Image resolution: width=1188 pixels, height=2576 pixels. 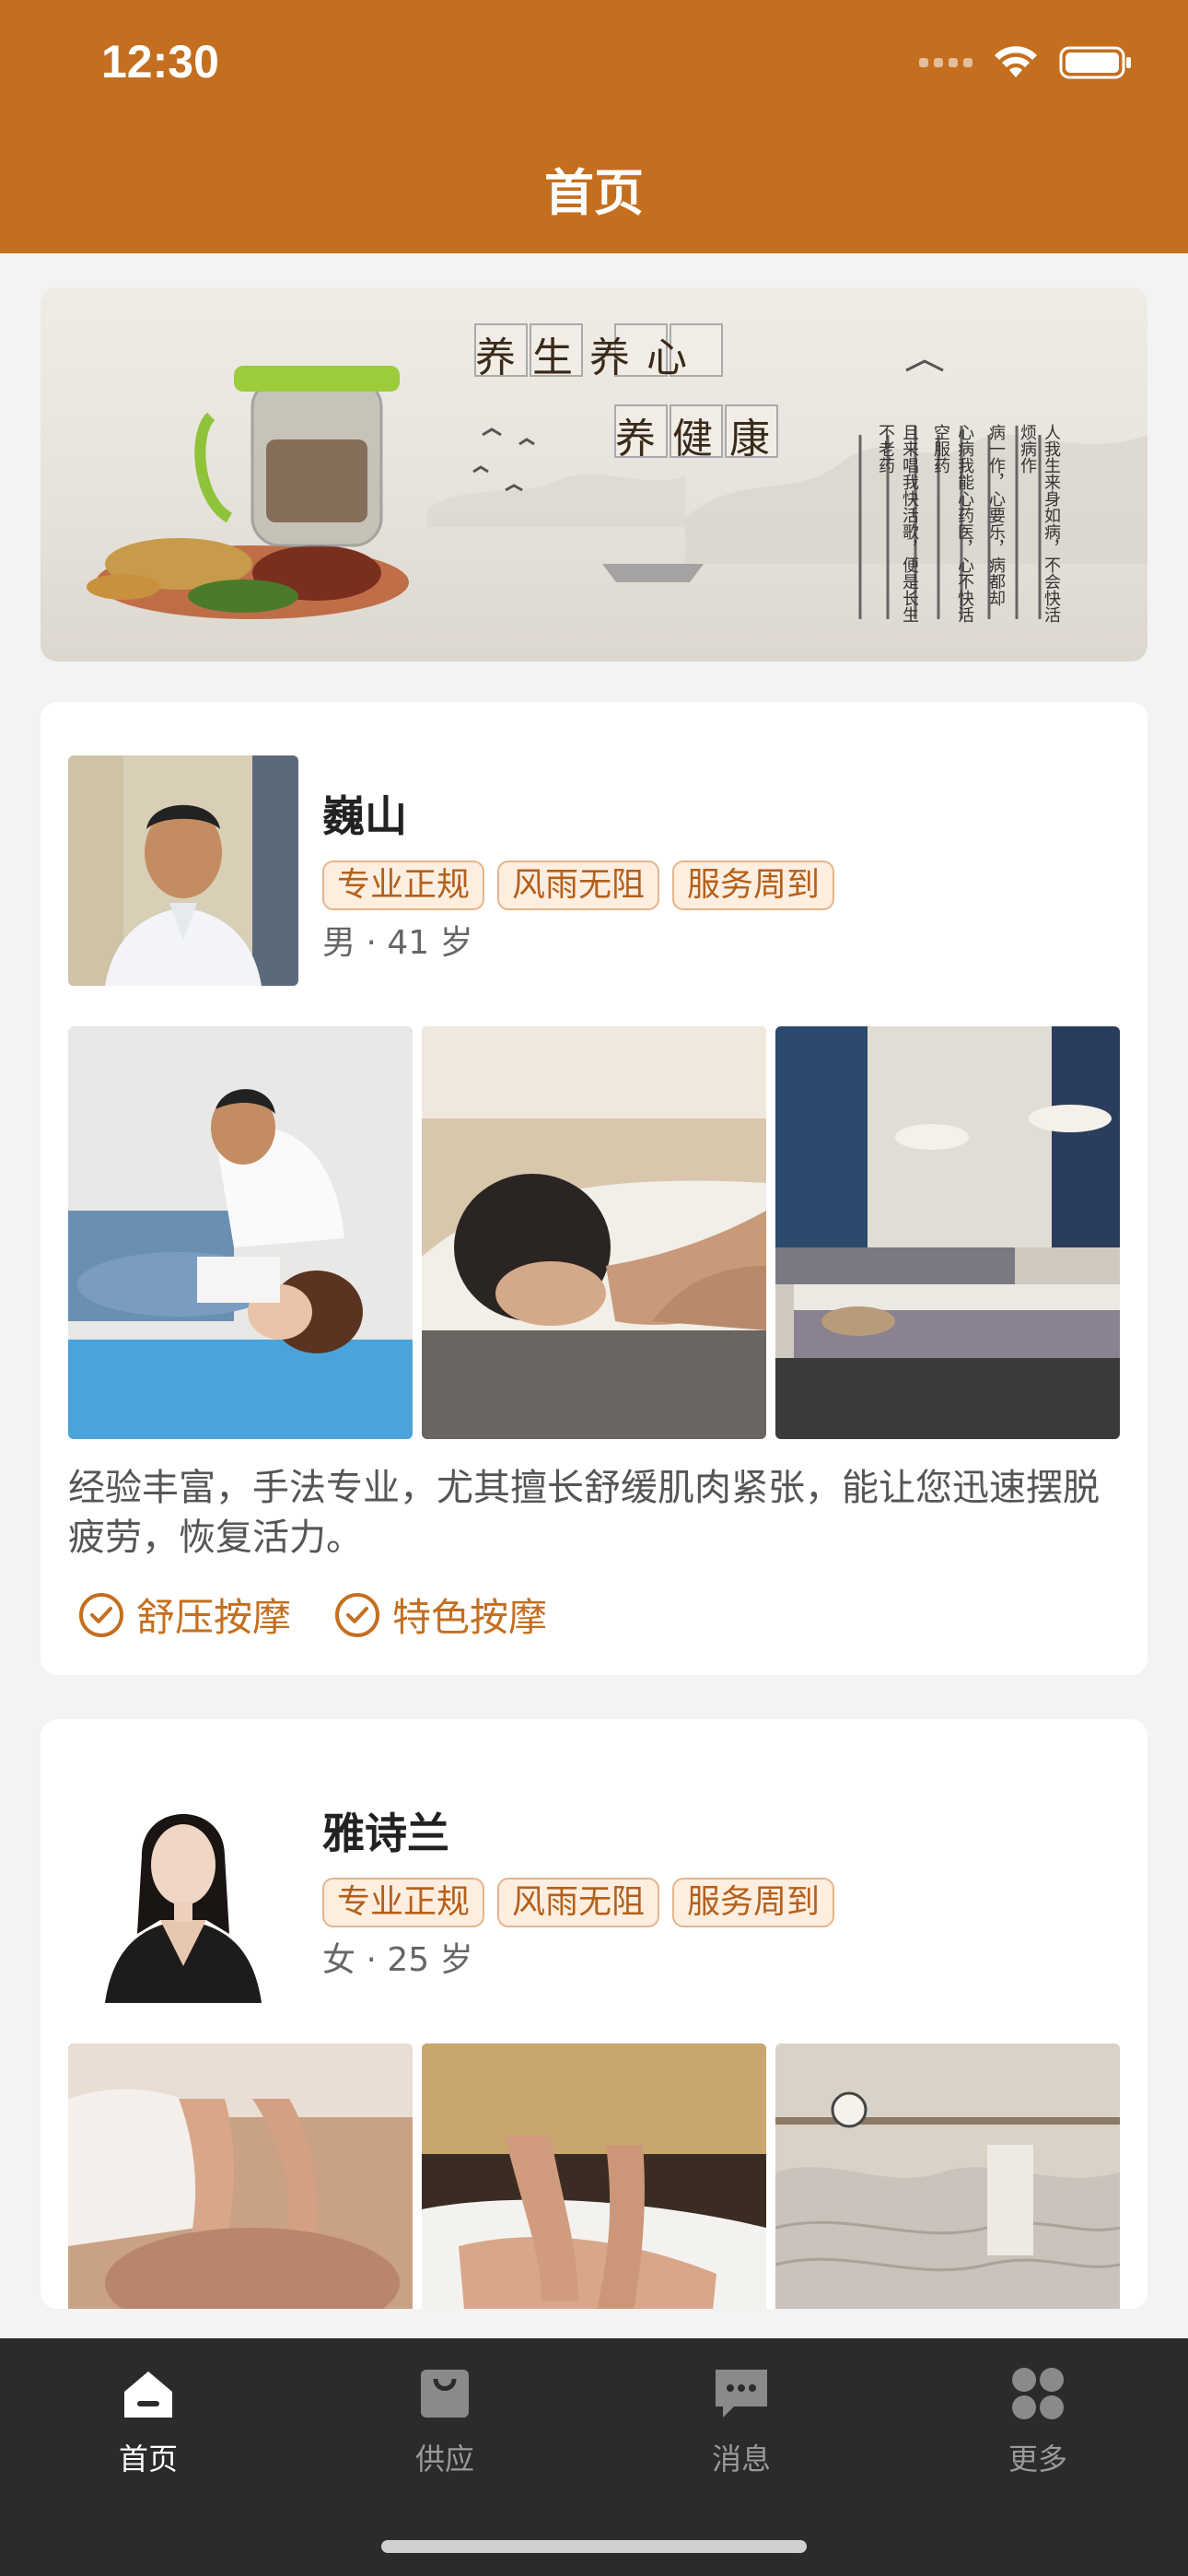 I want to click on poem-line: 心病我能心药医，心不快活空服药, so click(x=952, y=523).